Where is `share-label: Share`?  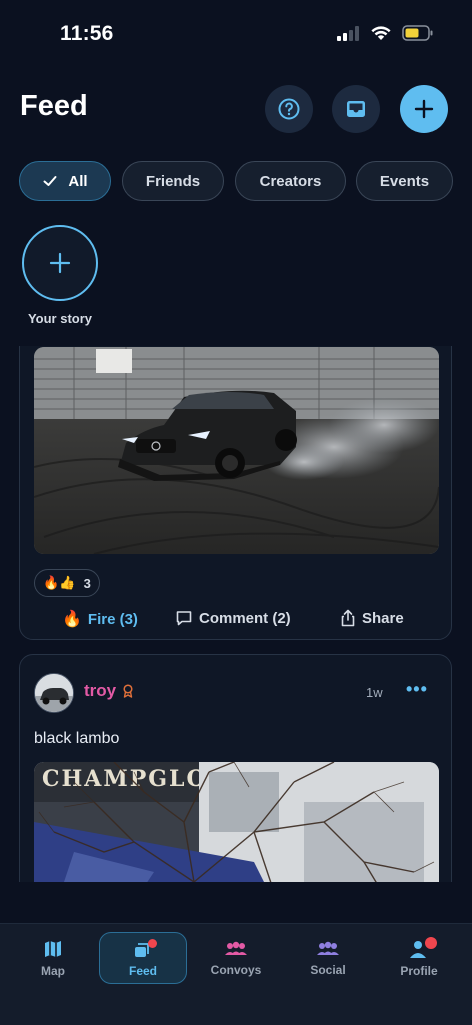
share-label: Share is located at coordinates (383, 618).